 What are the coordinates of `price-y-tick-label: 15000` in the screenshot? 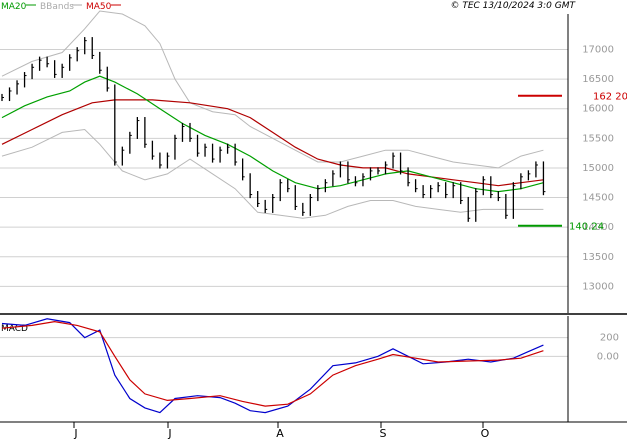 It's located at (598, 168).